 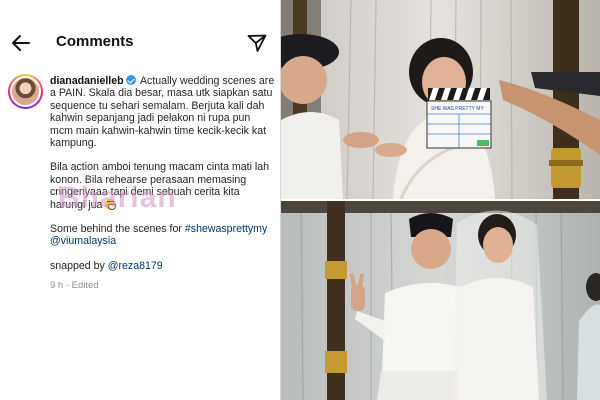 What do you see at coordinates (226, 229) in the screenshot?
I see `hashtag-link: #shewasprettymy` at bounding box center [226, 229].